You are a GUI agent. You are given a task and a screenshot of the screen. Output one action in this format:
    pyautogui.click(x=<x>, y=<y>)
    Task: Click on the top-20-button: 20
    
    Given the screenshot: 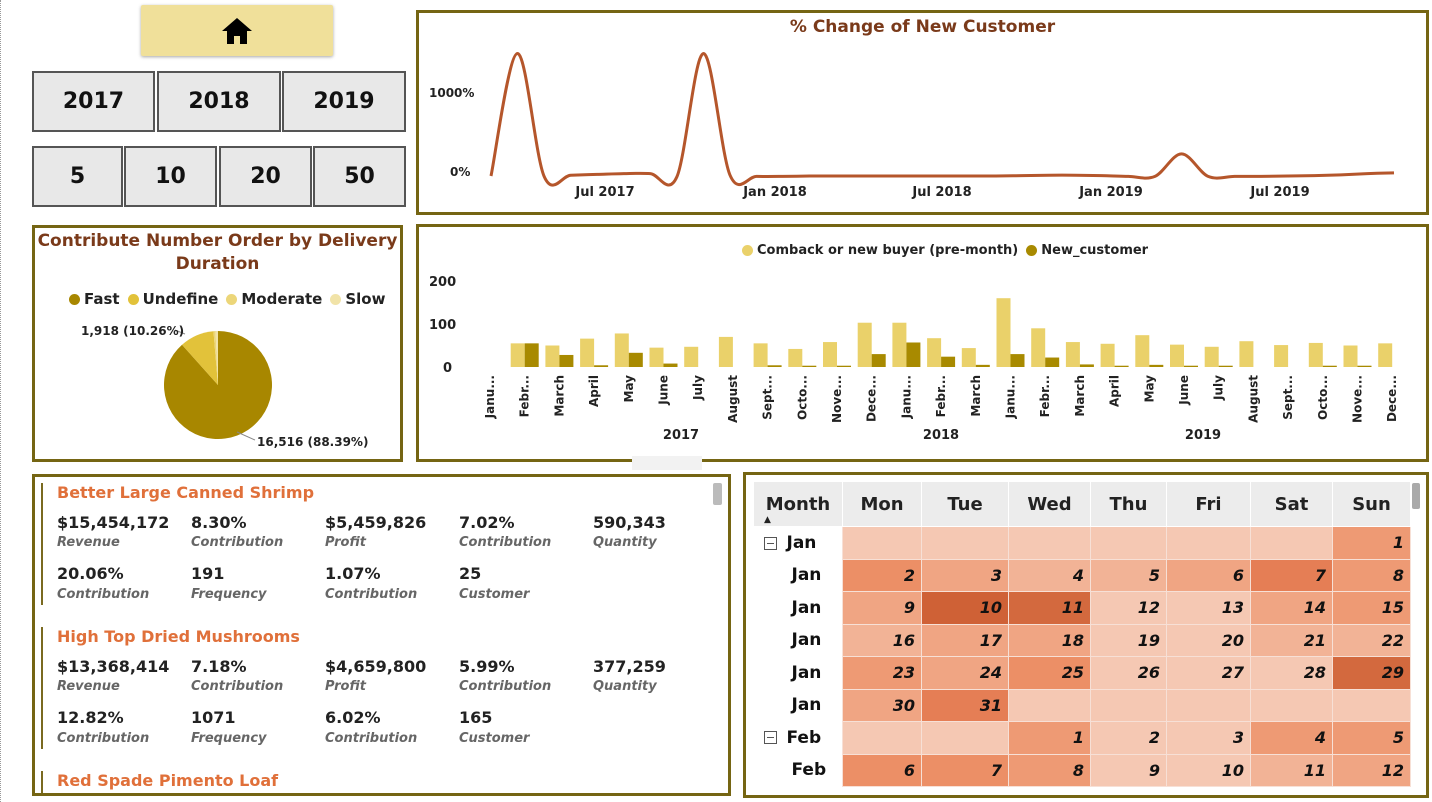 What is the action you would take?
    pyautogui.click(x=265, y=176)
    